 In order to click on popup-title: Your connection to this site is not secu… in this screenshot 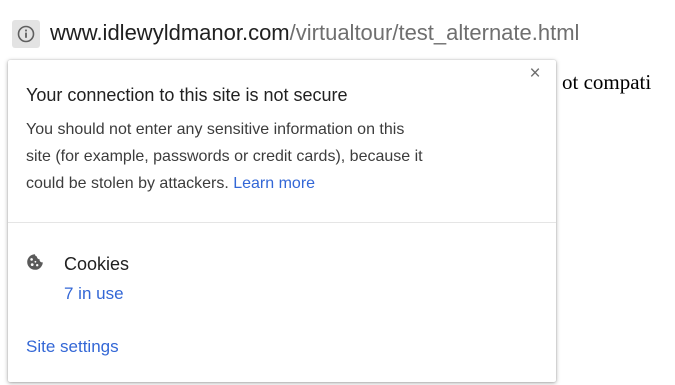, I will do `click(187, 95)`.